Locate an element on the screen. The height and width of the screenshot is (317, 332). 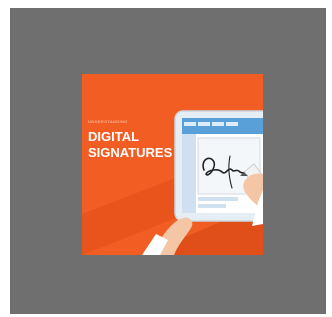
tablet-icon is located at coordinates (218, 166).